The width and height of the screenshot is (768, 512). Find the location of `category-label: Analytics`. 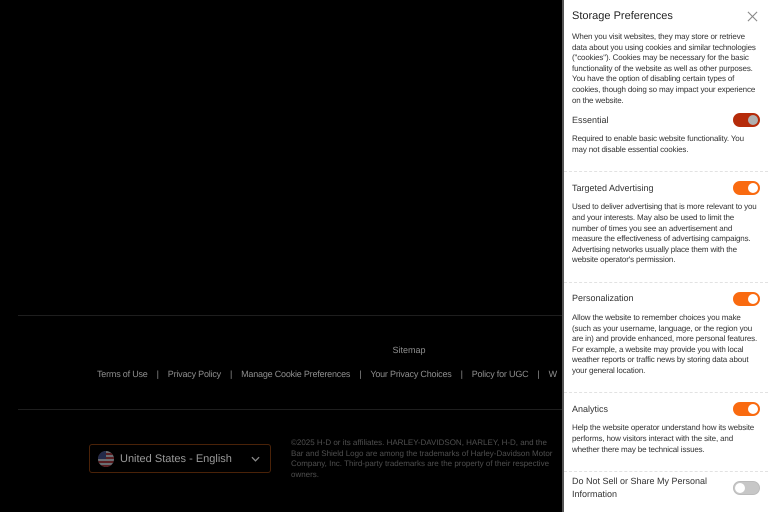

category-label: Analytics is located at coordinates (591, 409).